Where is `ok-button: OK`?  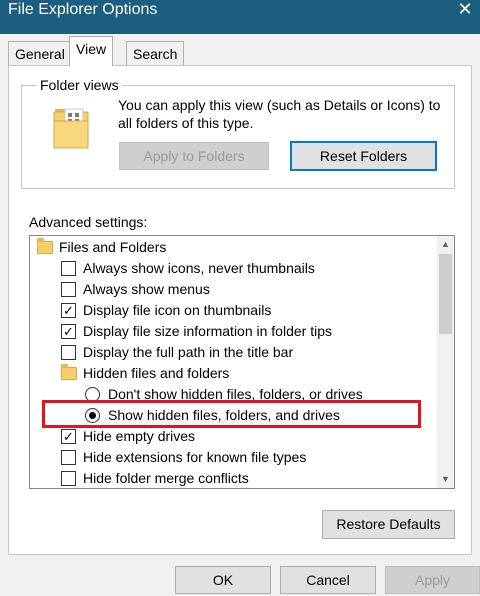
ok-button: OK is located at coordinates (223, 580).